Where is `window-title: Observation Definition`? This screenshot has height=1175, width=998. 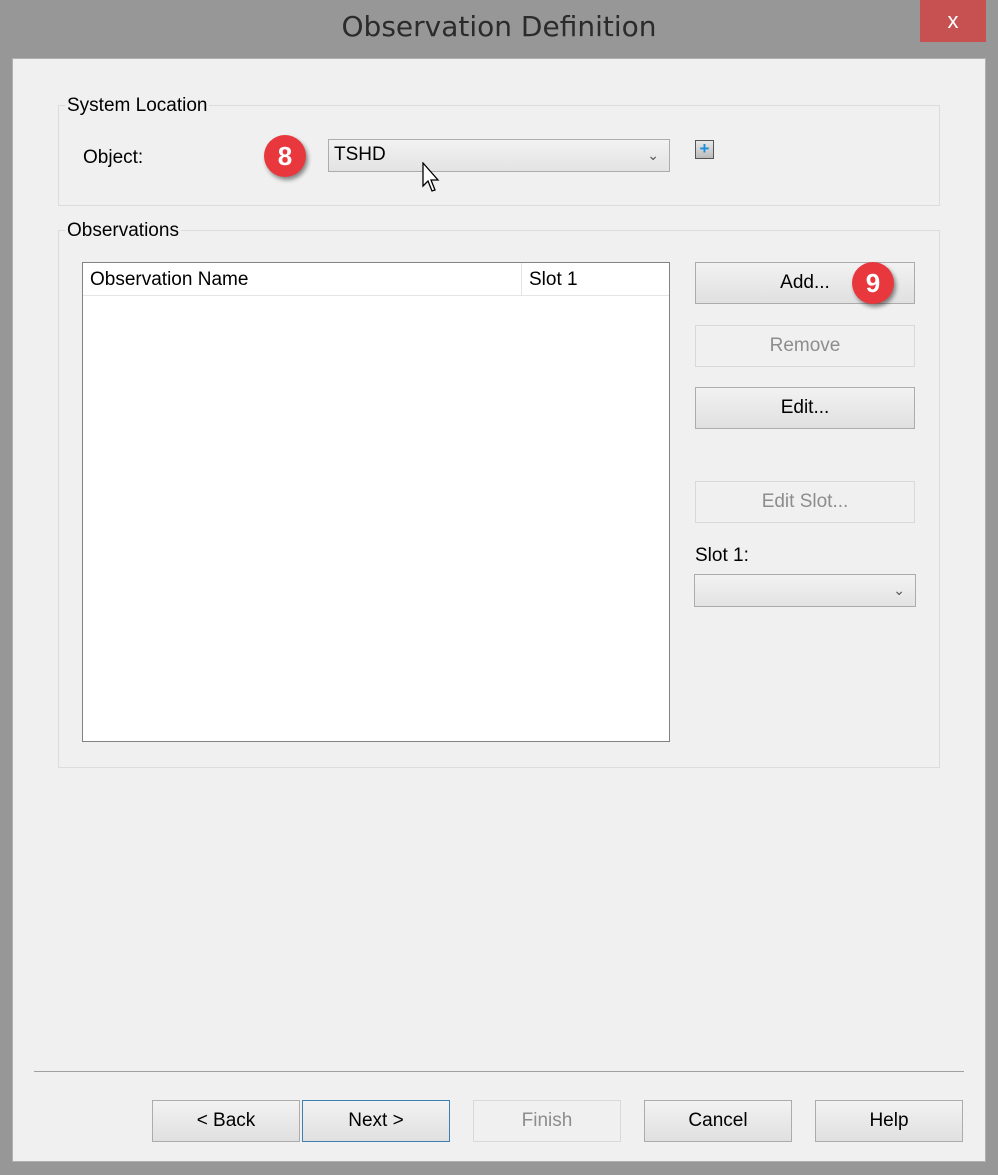
window-title: Observation Definition is located at coordinates (499, 26).